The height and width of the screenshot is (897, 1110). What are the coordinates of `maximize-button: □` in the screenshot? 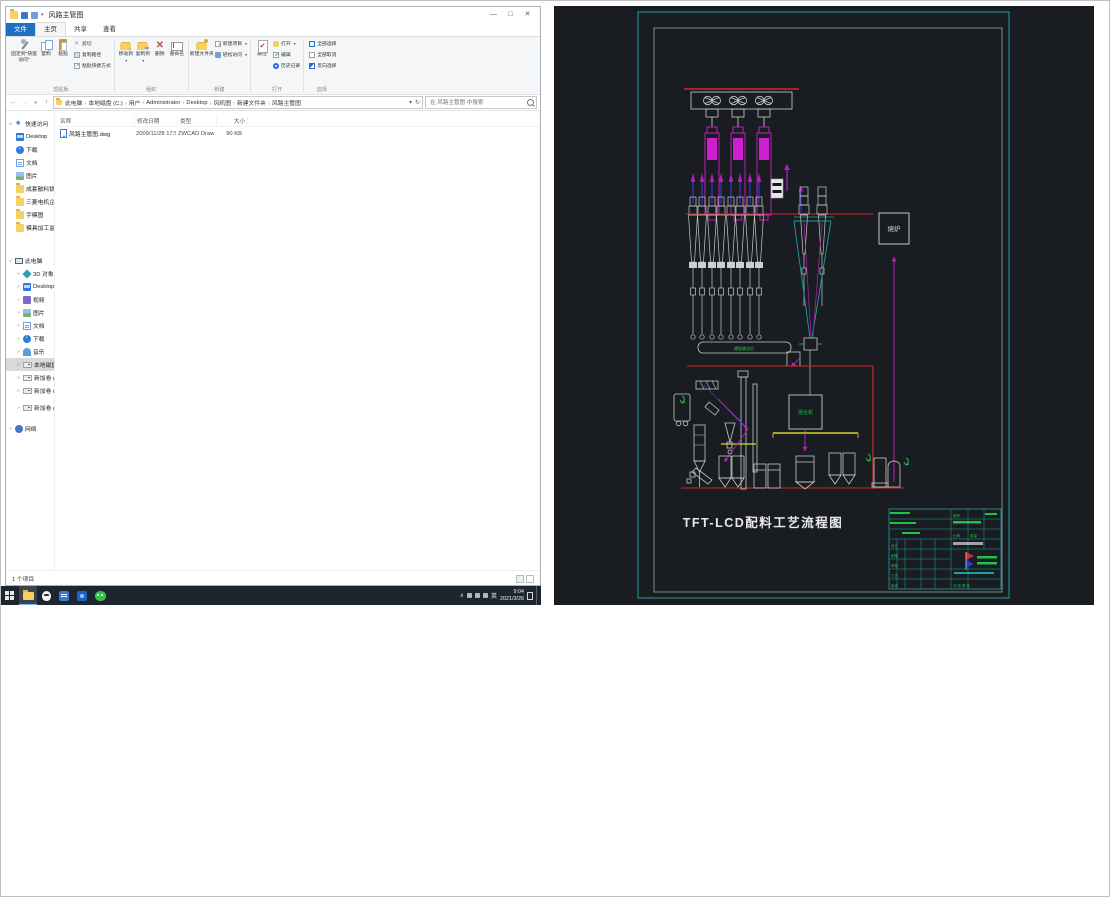 It's located at (510, 15).